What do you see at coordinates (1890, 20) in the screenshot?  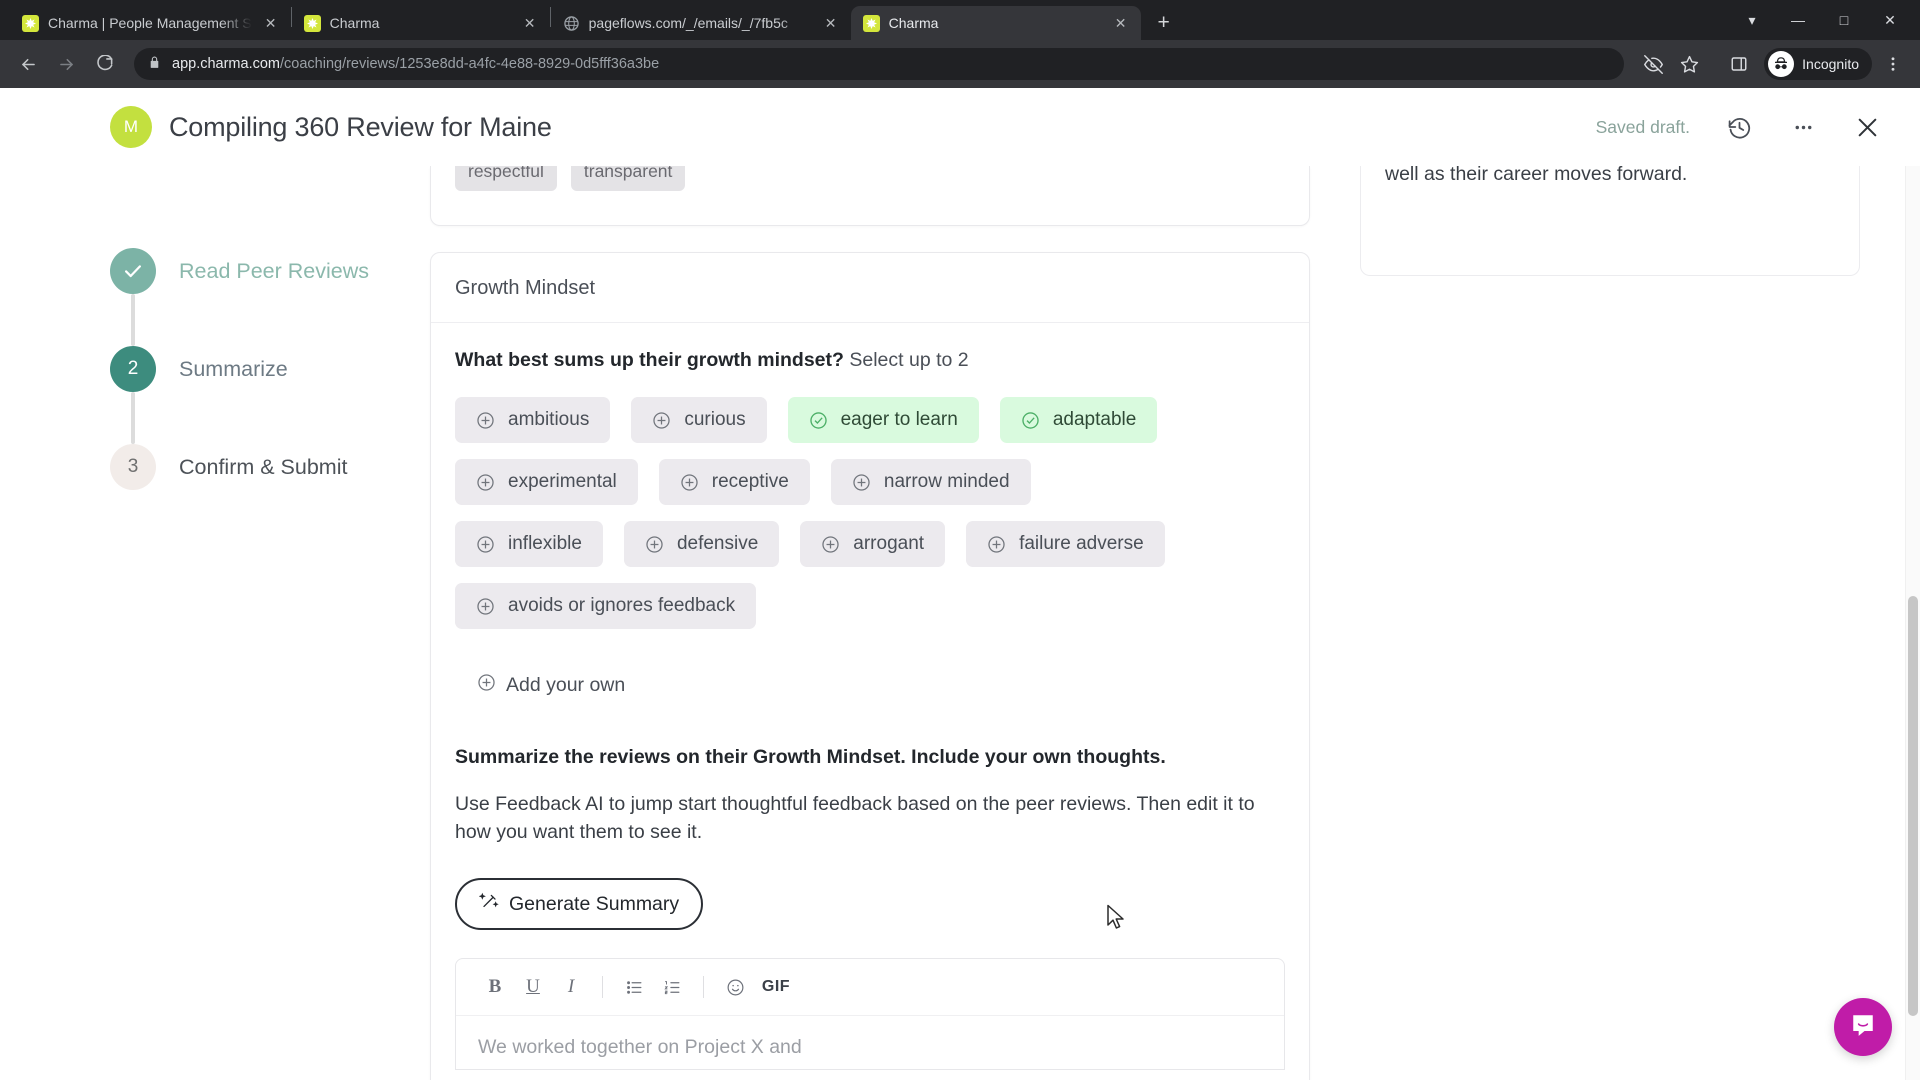 I see `window-close-button: ✕` at bounding box center [1890, 20].